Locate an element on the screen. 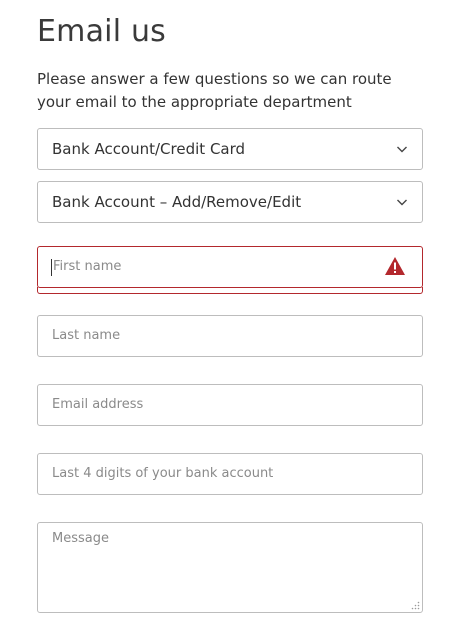  warning-icon is located at coordinates (395, 266).